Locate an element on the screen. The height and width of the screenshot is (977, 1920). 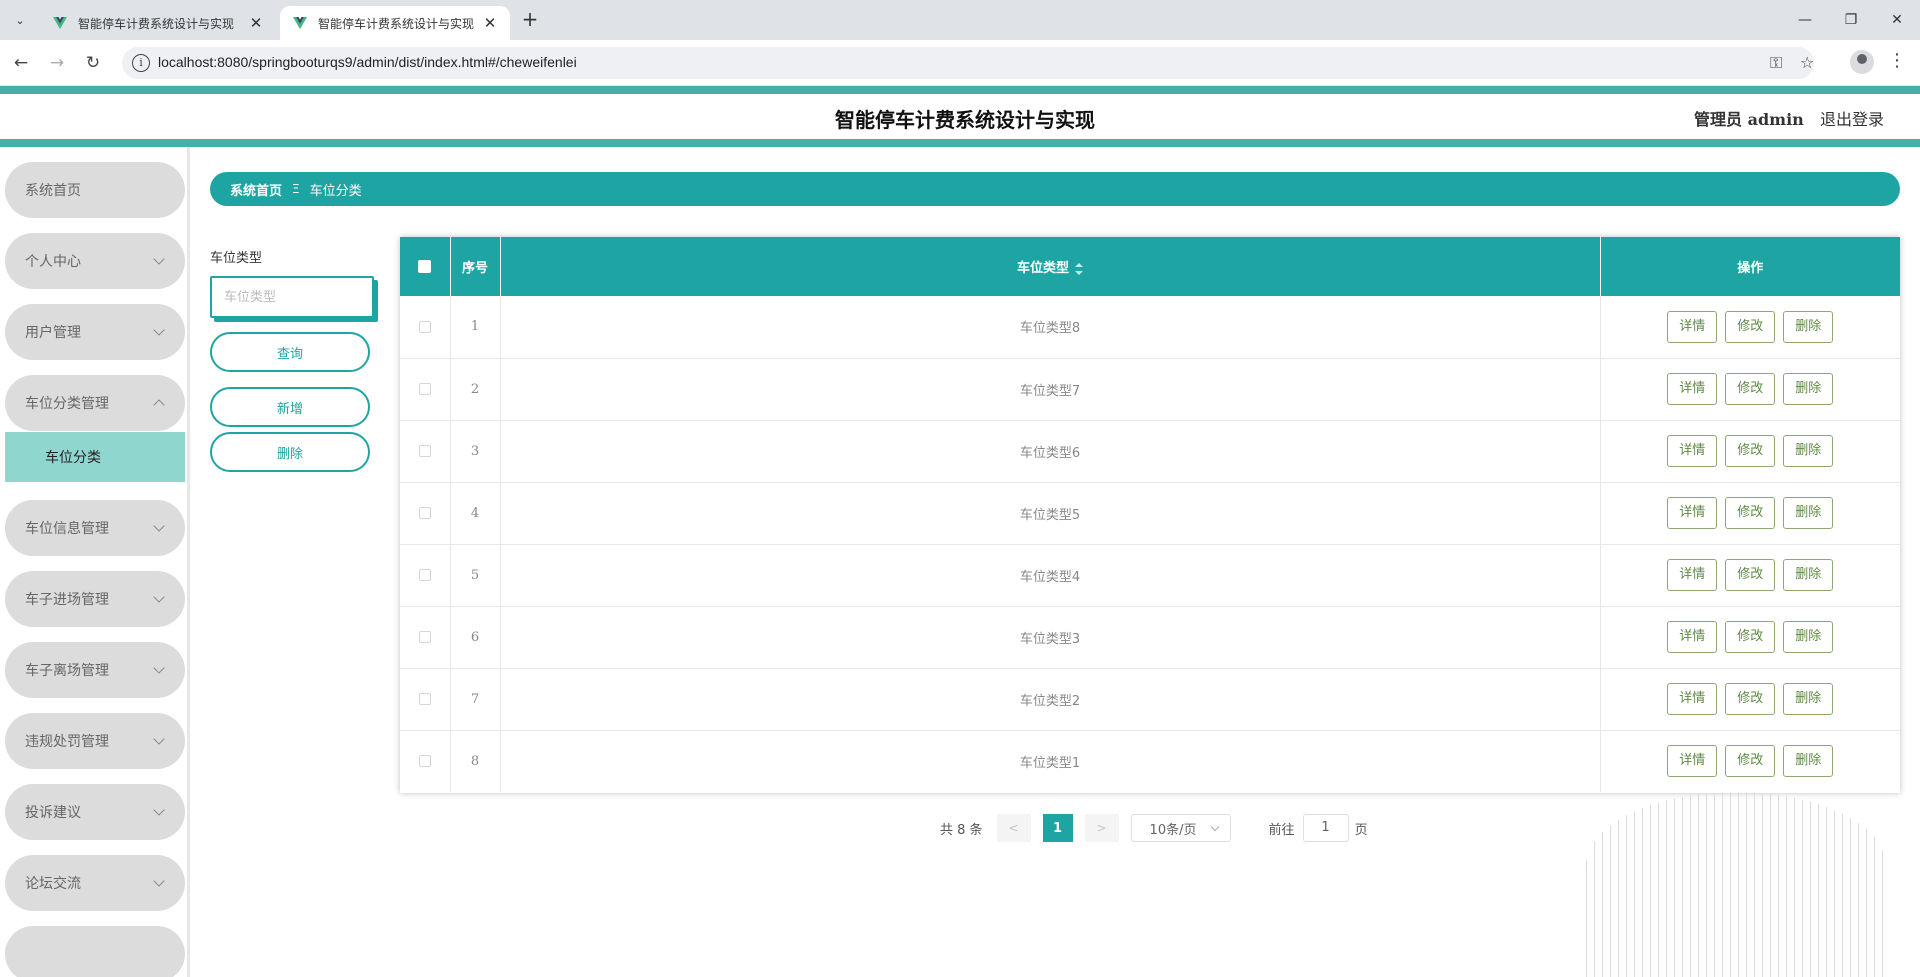
sidebar-item-label: 违规处罚管理 is located at coordinates (67, 742).